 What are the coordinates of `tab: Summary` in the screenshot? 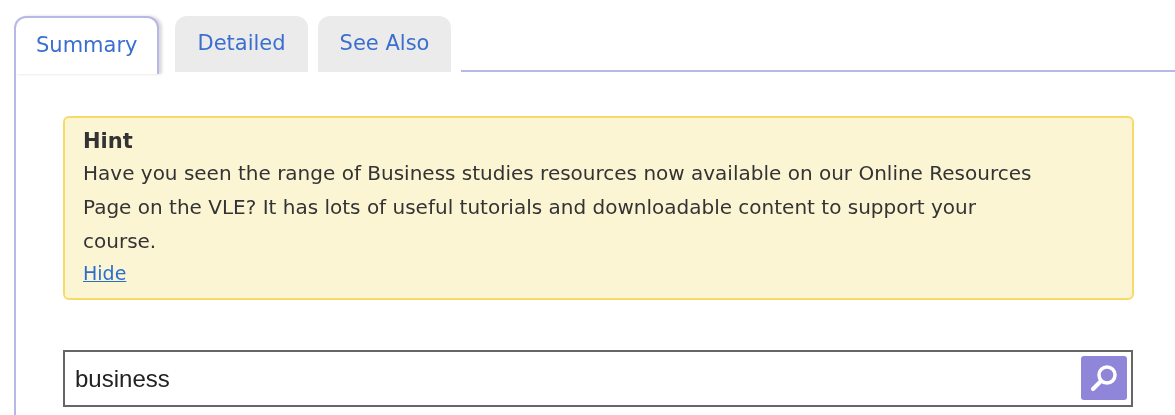 It's located at (87, 45).